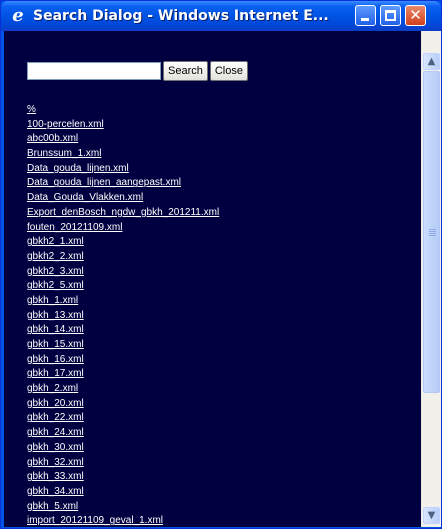 This screenshot has width=442, height=529. What do you see at coordinates (55, 462) in the screenshot?
I see `result-link: gbkh_32.xml` at bounding box center [55, 462].